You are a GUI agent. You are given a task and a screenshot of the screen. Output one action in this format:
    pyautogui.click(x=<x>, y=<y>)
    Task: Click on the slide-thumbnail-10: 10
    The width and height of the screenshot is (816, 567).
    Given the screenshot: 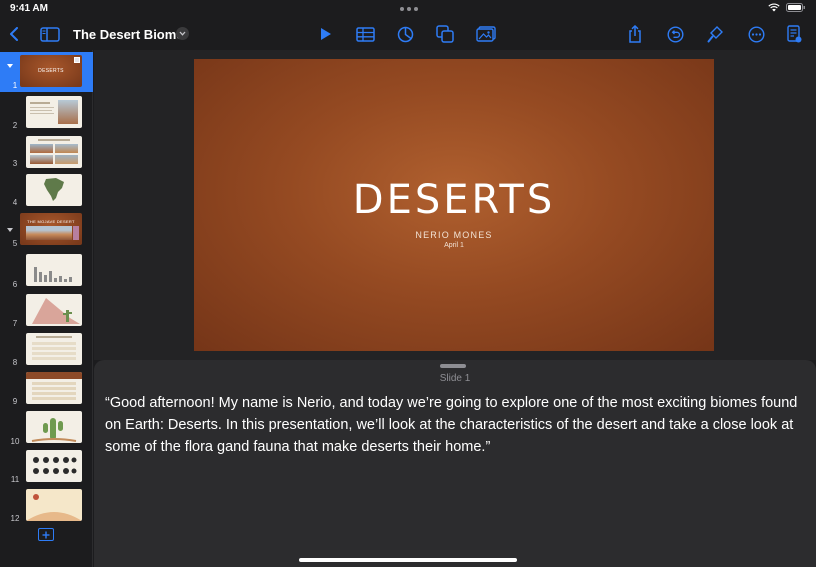 What is the action you would take?
    pyautogui.click(x=46, y=428)
    